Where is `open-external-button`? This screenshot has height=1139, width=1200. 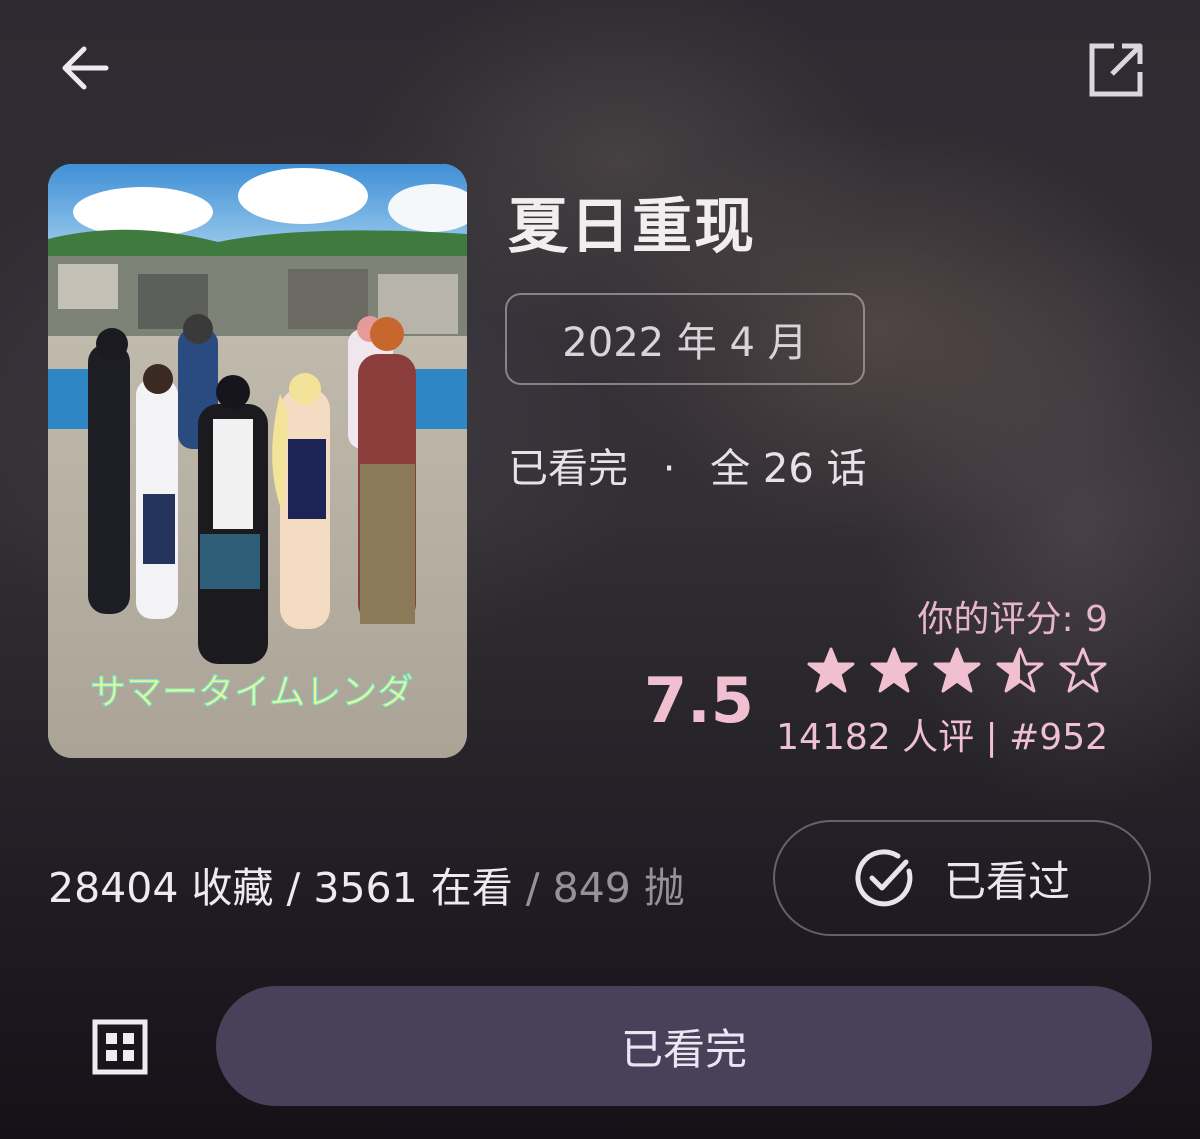
open-external-button is located at coordinates (1116, 70).